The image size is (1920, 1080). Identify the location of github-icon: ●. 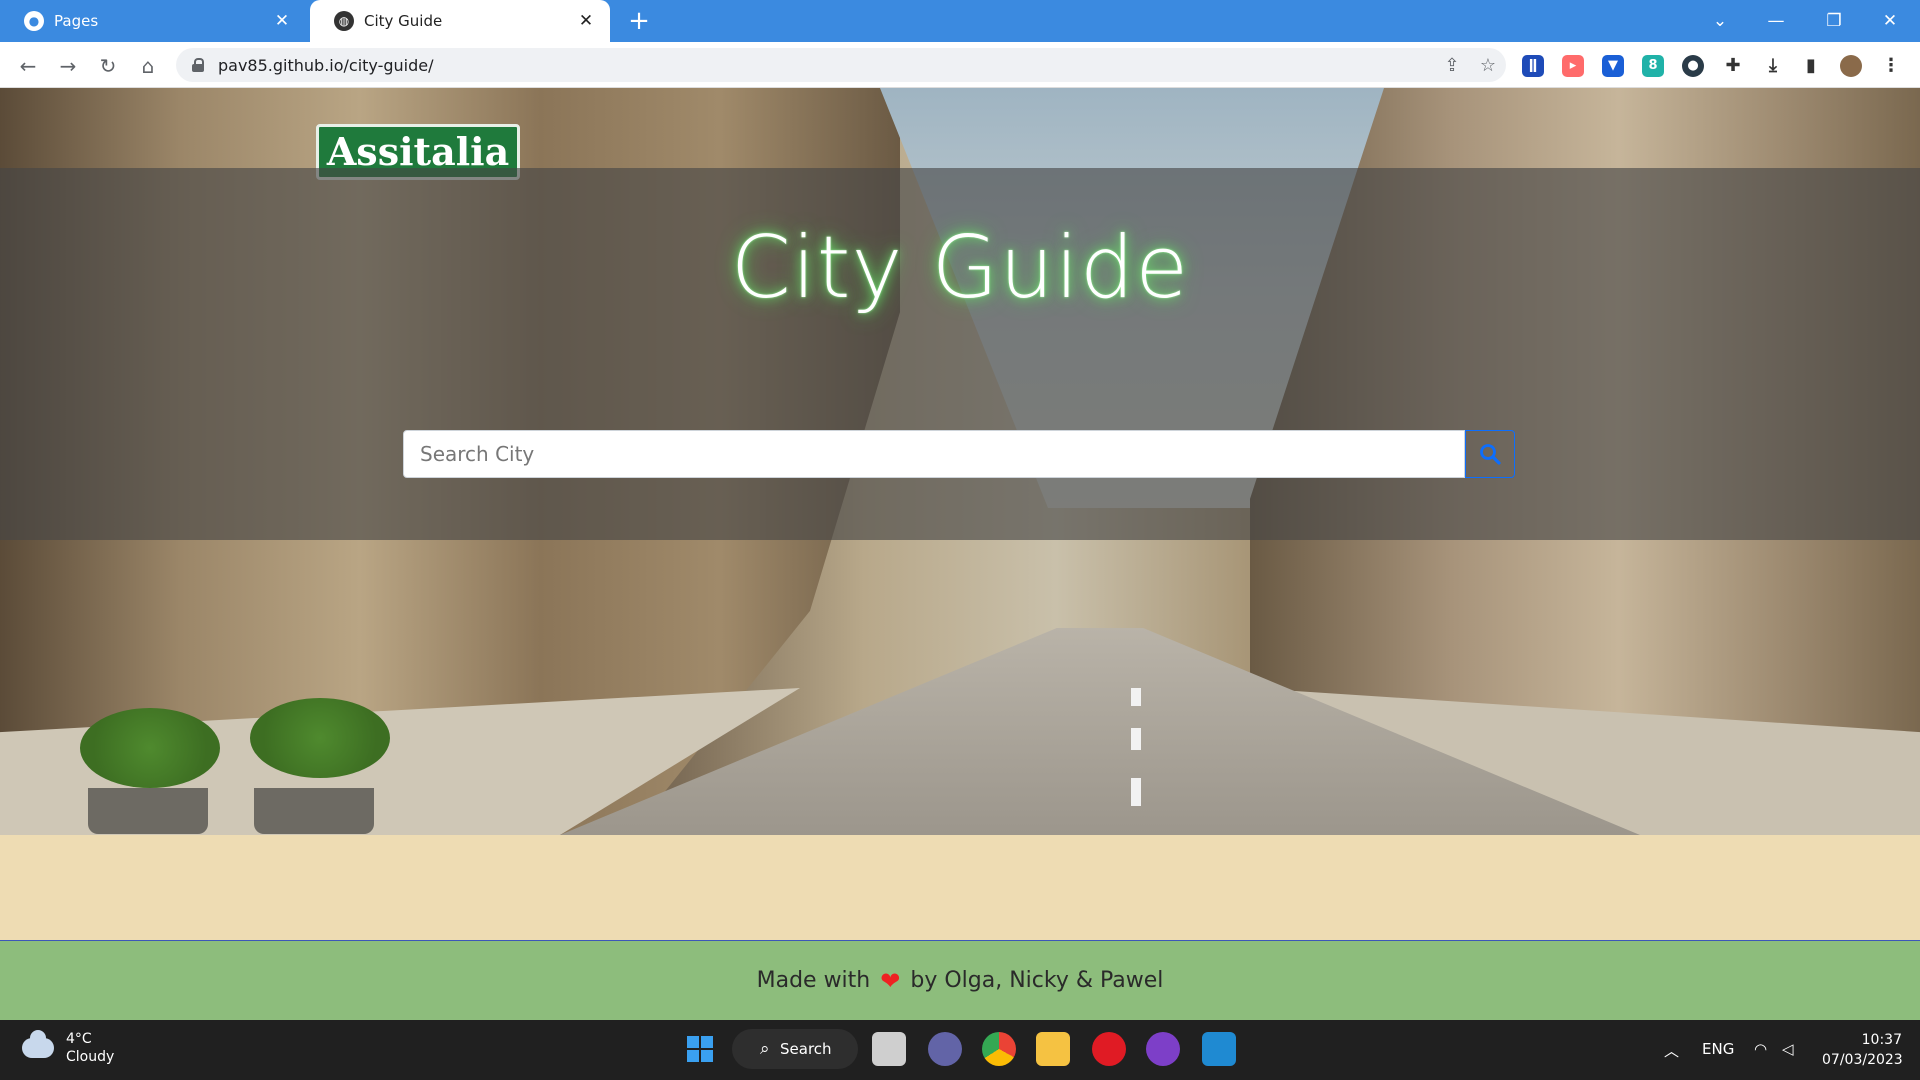
(34, 21).